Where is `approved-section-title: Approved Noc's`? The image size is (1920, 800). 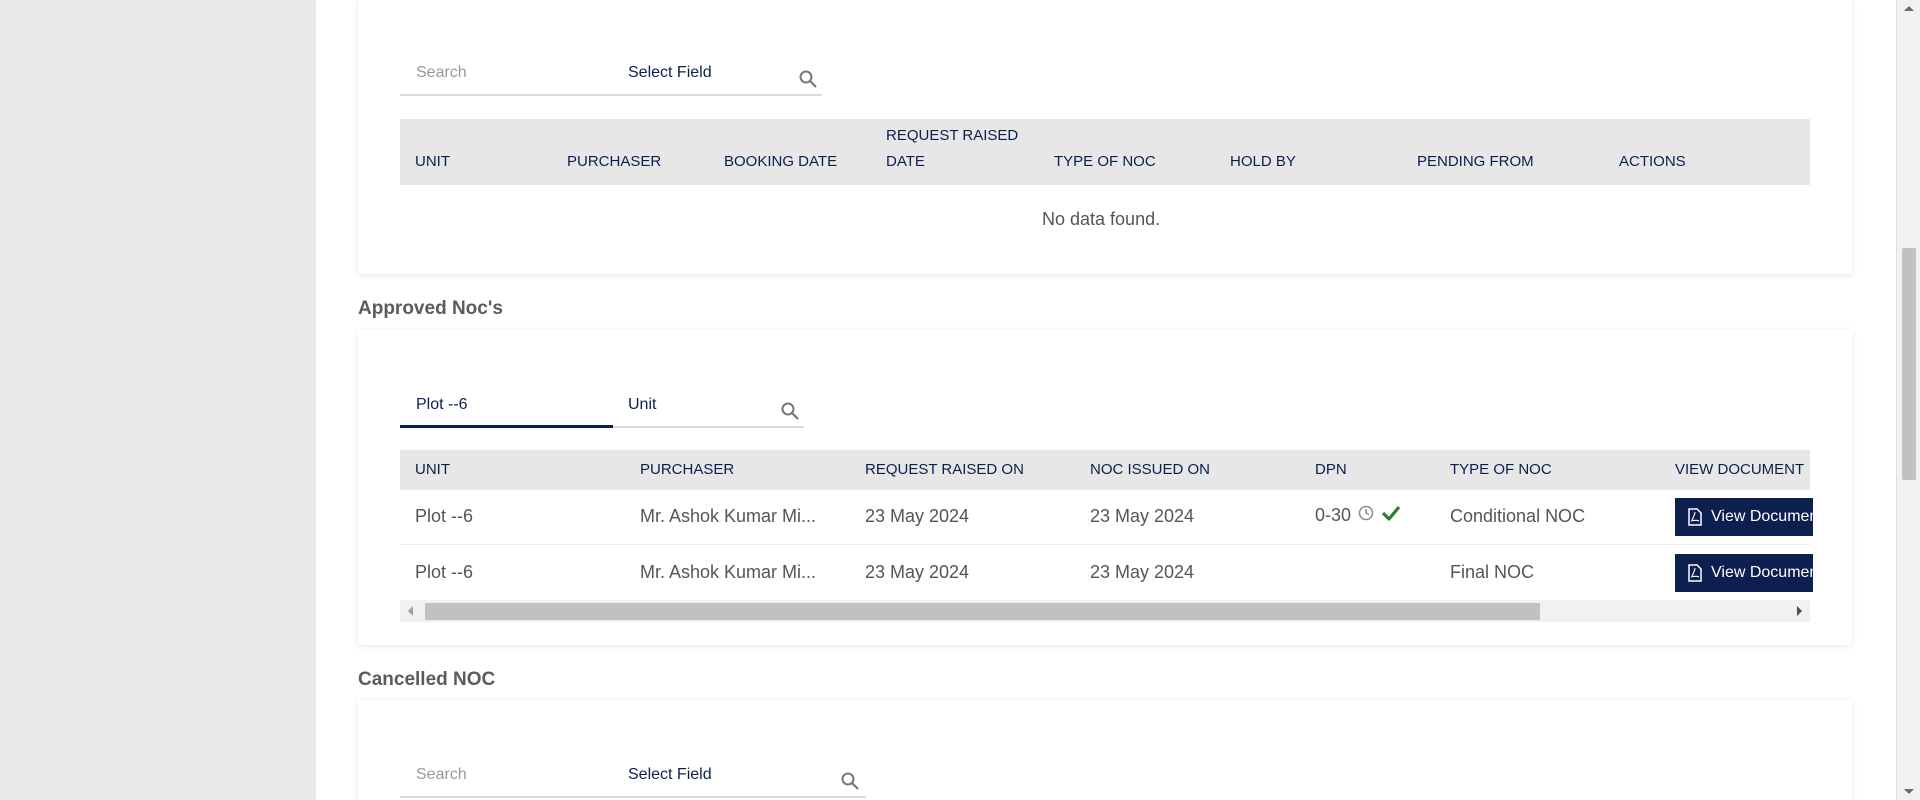
approved-section-title: Approved Noc's is located at coordinates (430, 308).